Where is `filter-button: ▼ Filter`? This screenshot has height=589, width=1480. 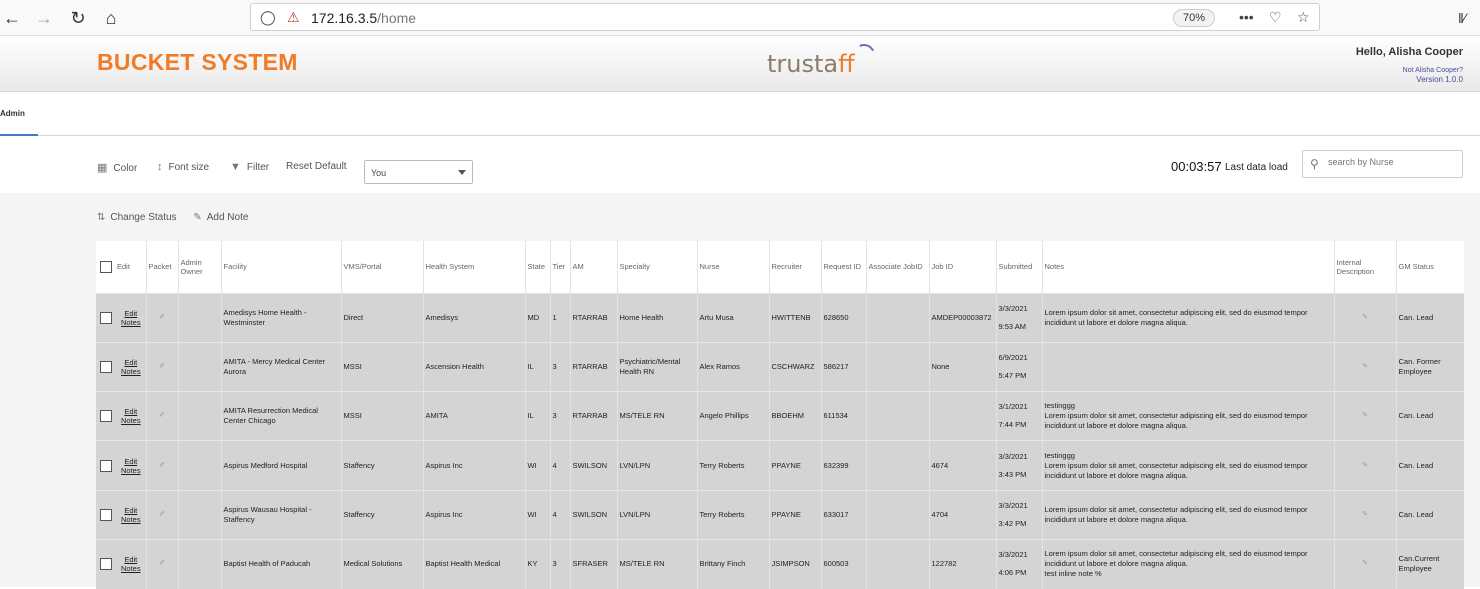 filter-button: ▼ Filter is located at coordinates (249, 167).